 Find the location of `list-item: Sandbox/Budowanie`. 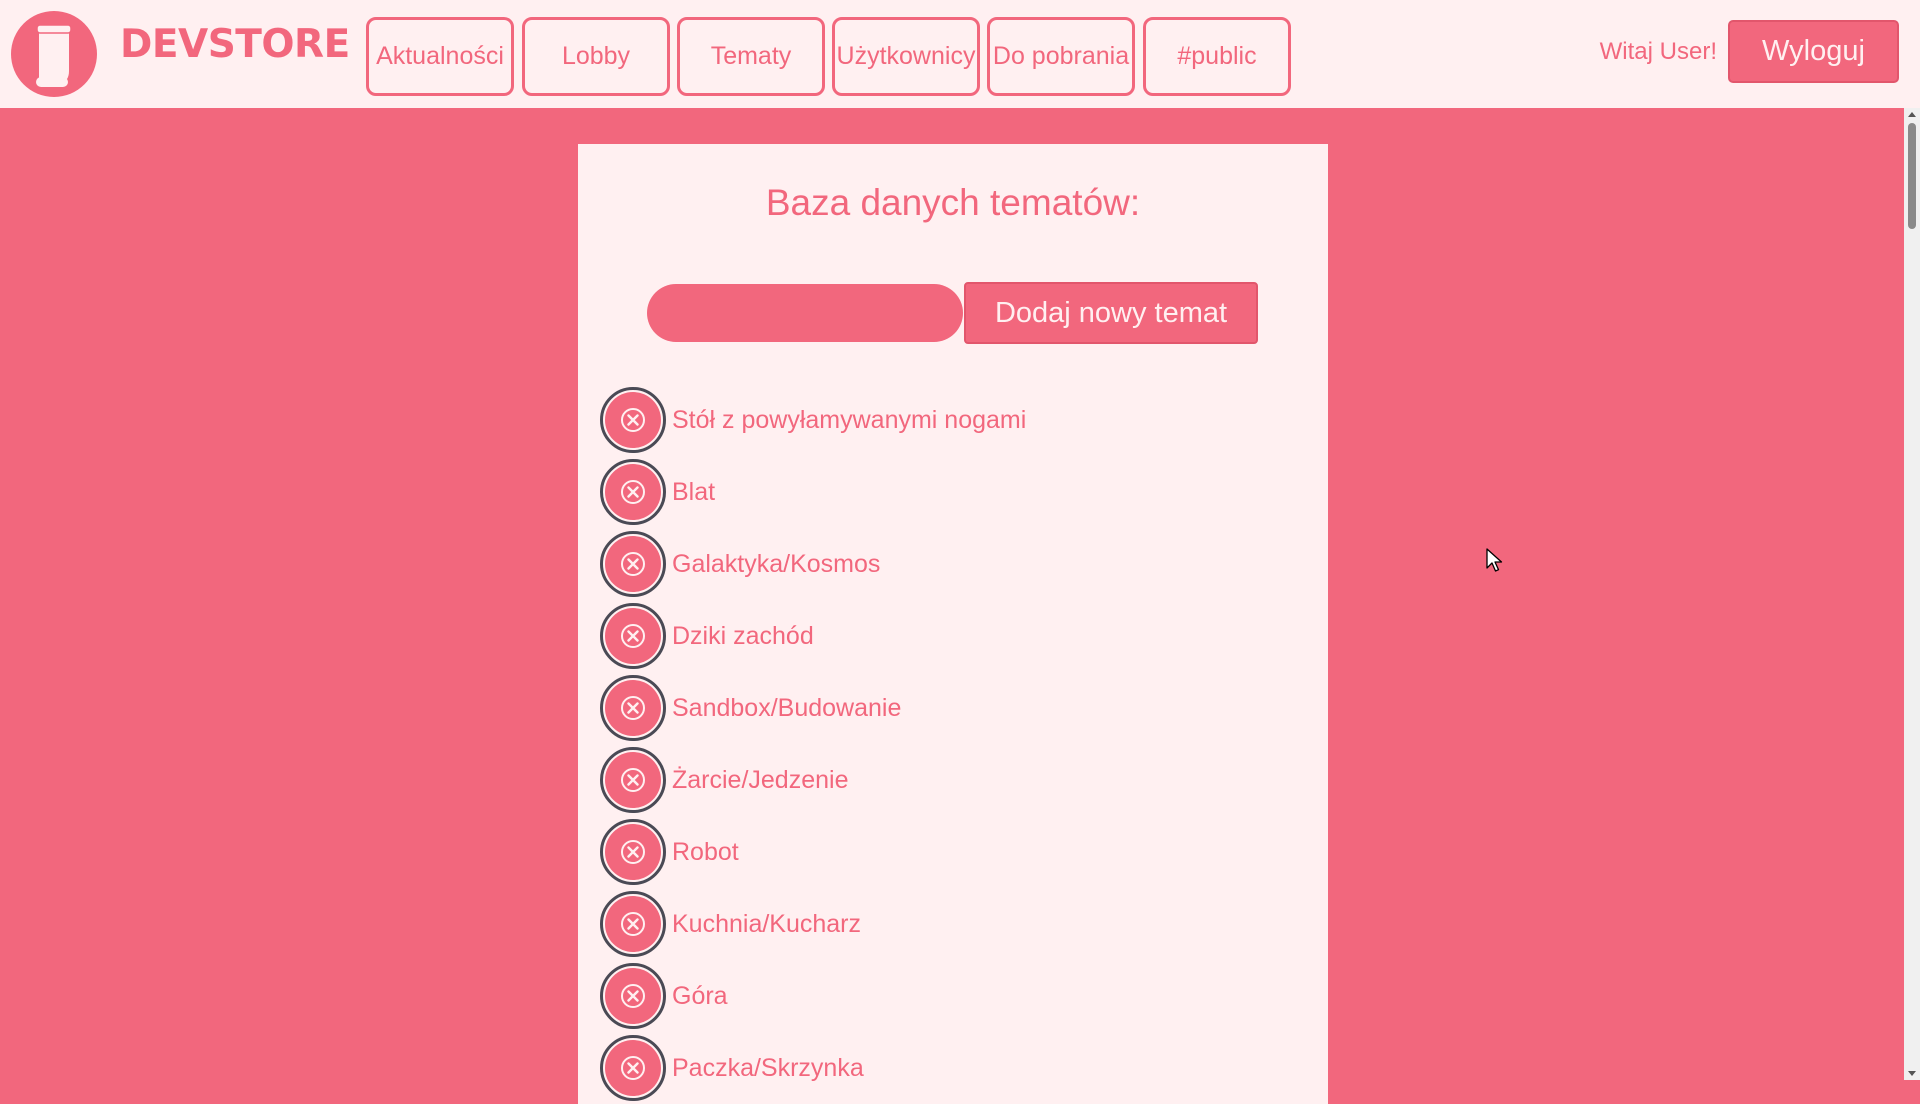

list-item: Sandbox/Budowanie is located at coordinates (950, 708).